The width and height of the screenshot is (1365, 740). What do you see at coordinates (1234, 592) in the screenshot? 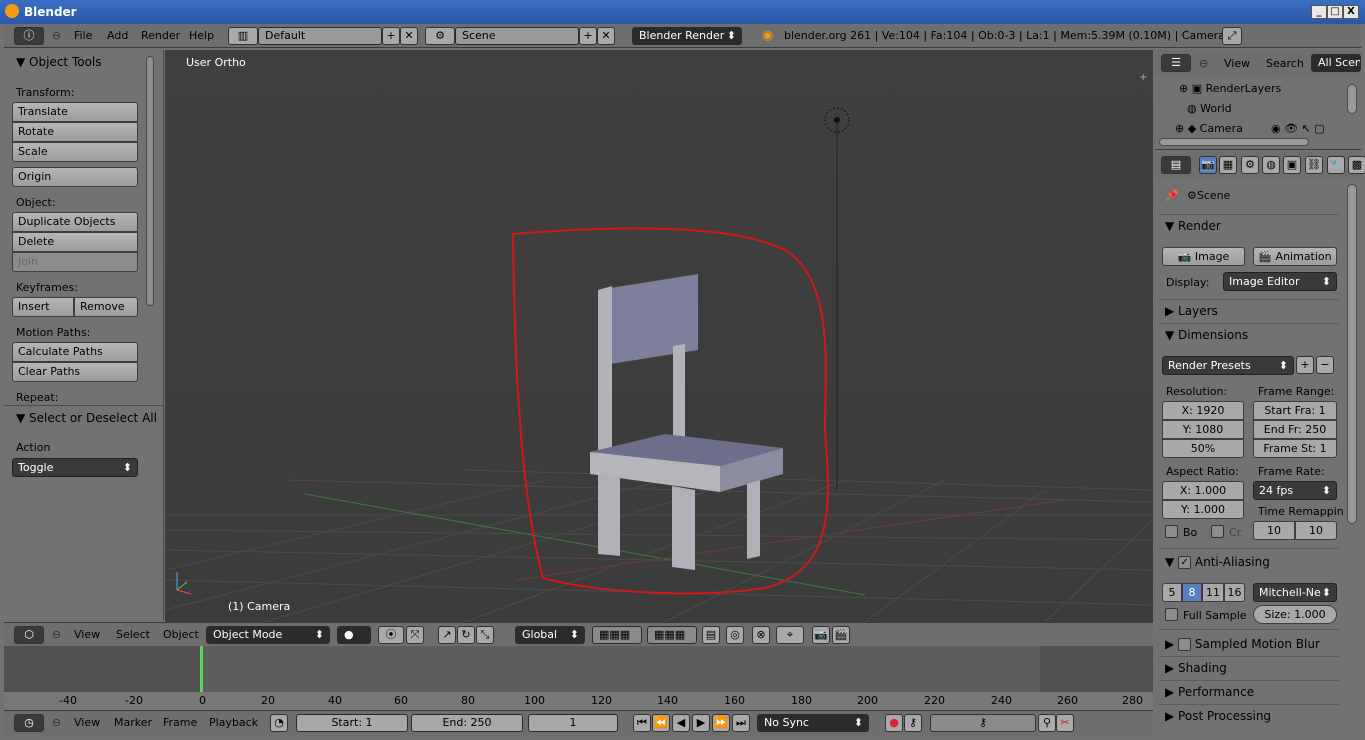
I see `aa-samples-16: 16` at bounding box center [1234, 592].